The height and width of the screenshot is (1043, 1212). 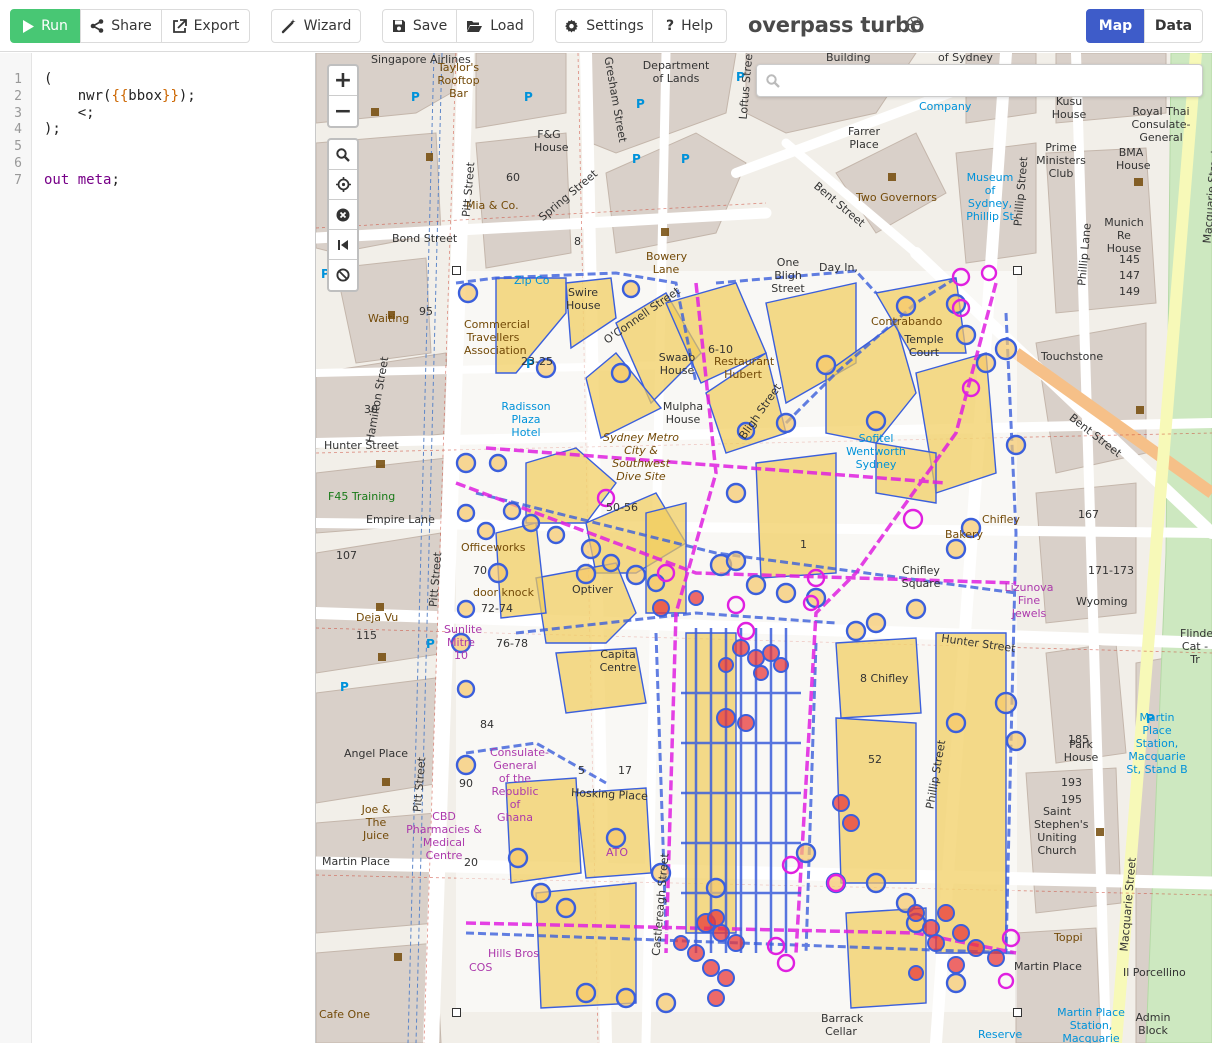 What do you see at coordinates (29, 26) in the screenshot?
I see `play-icon` at bounding box center [29, 26].